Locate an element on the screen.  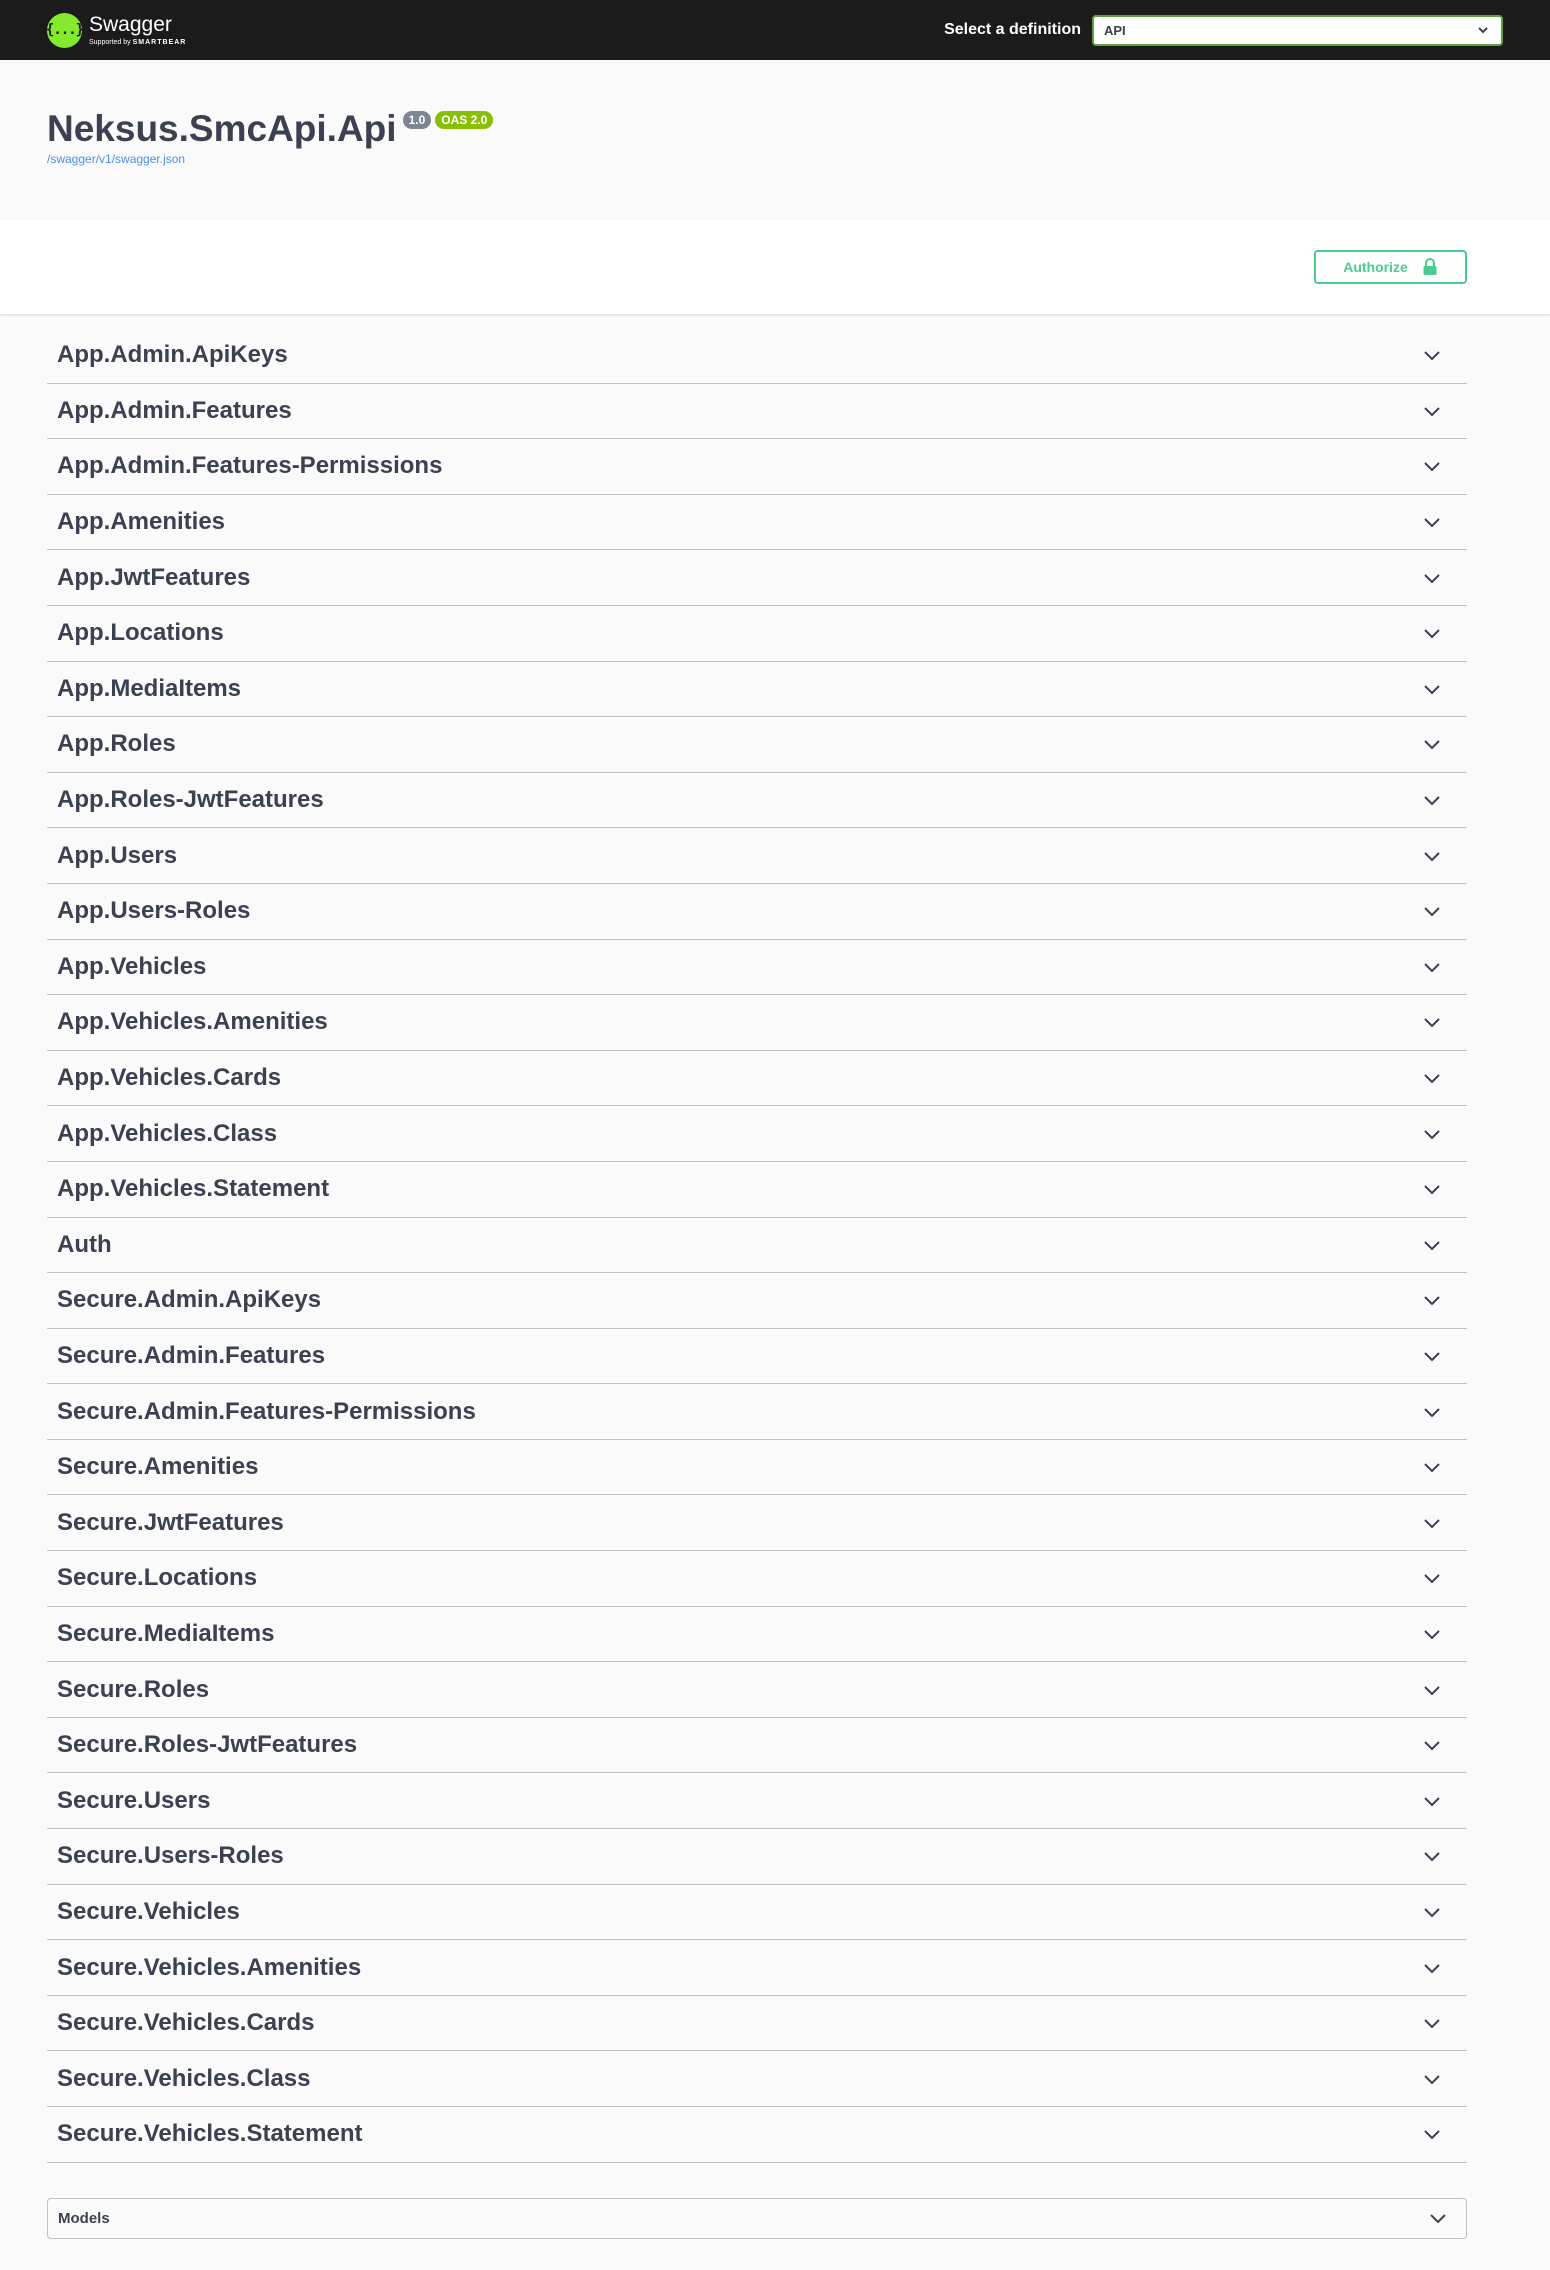
tag-row: App.MediaItems is located at coordinates (757, 690).